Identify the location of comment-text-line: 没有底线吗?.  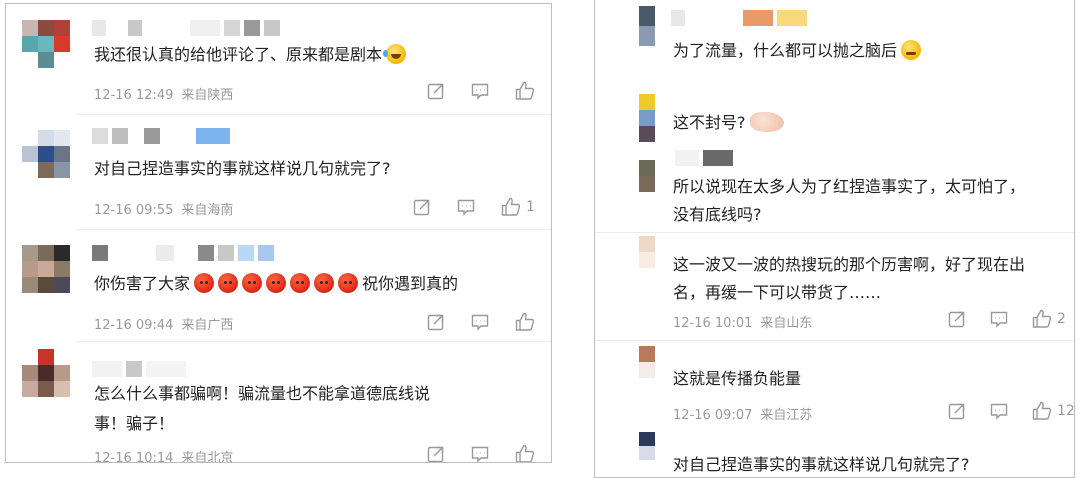
(717, 214).